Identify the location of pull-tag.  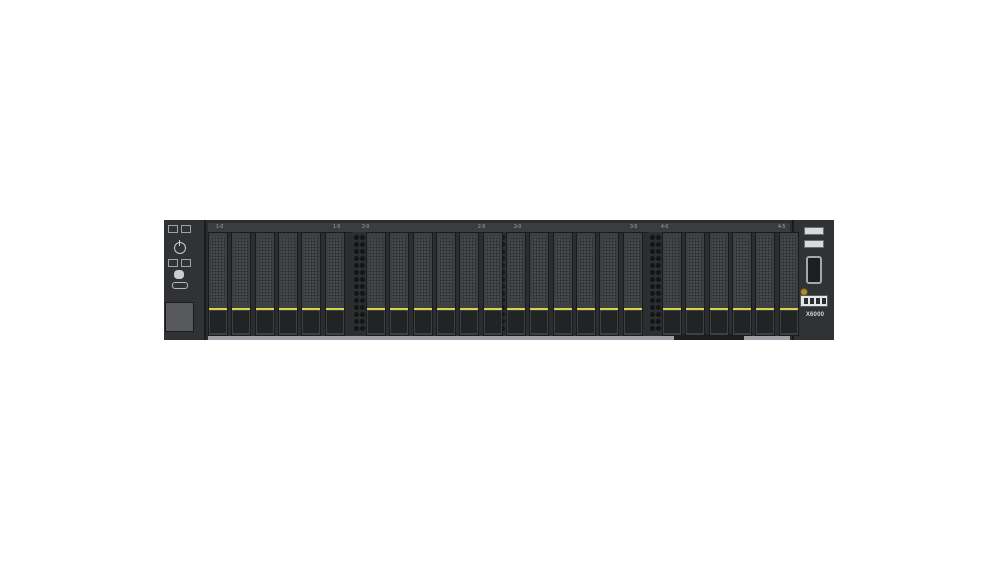
(180, 285).